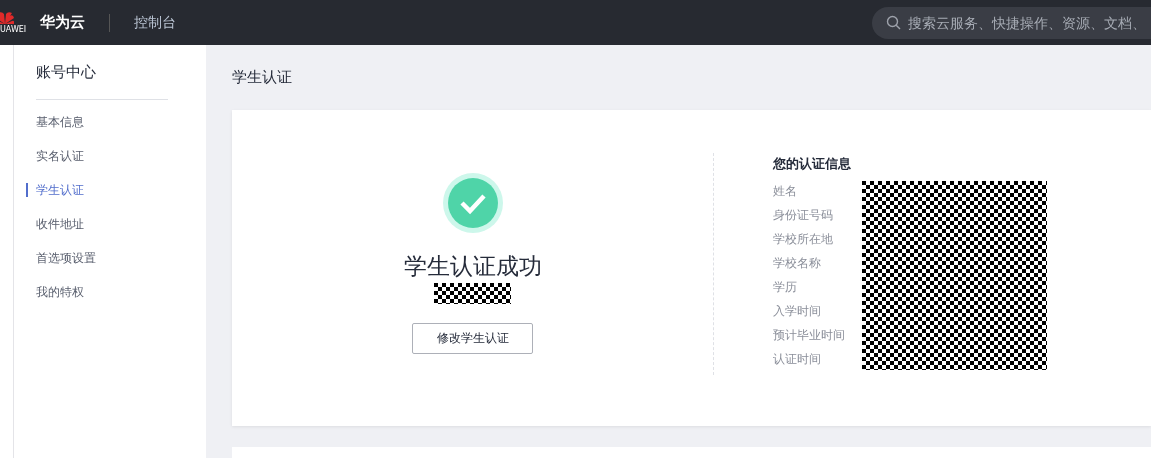  Describe the element at coordinates (262, 77) in the screenshot. I see `page-title: 学生认证` at that location.